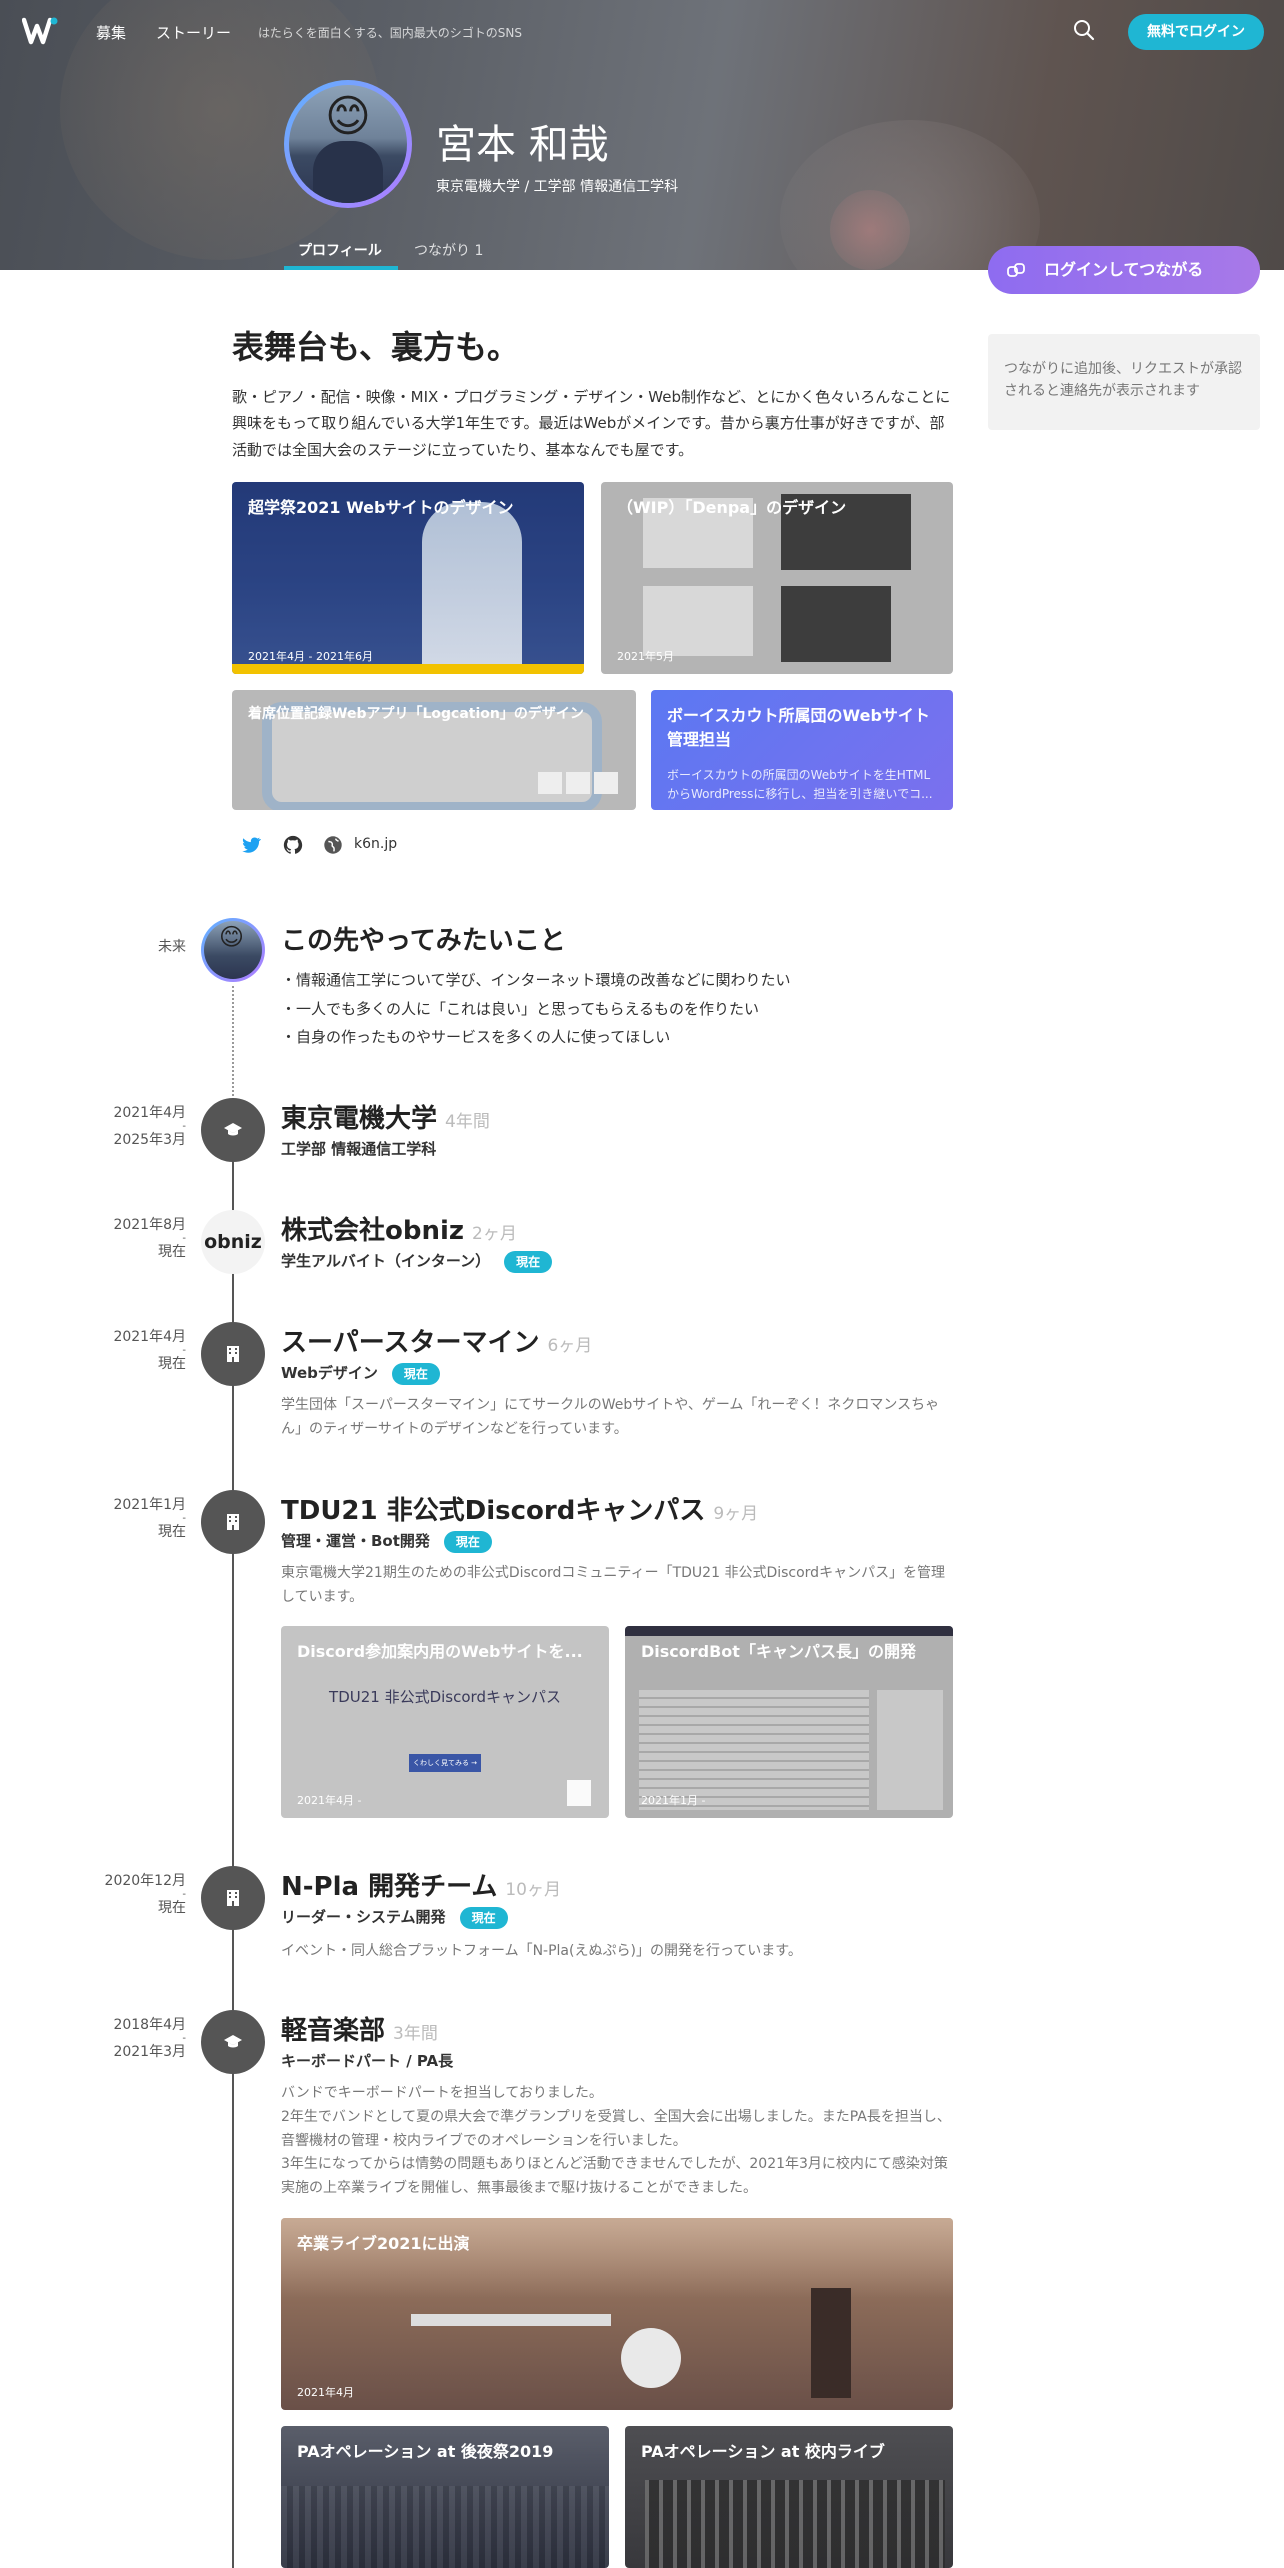  I want to click on timeline-duration: 3年間, so click(415, 2034).